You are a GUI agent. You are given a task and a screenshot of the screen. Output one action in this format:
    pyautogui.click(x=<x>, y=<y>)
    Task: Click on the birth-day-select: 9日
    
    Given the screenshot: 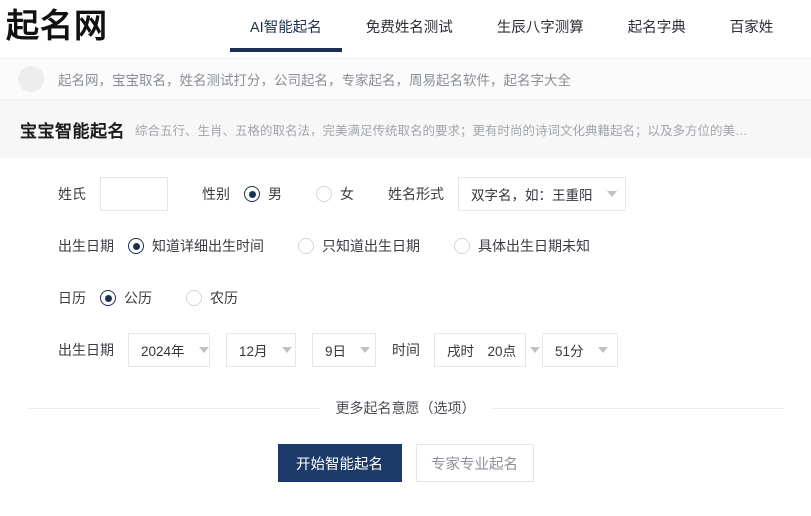 What is the action you would take?
    pyautogui.click(x=344, y=350)
    